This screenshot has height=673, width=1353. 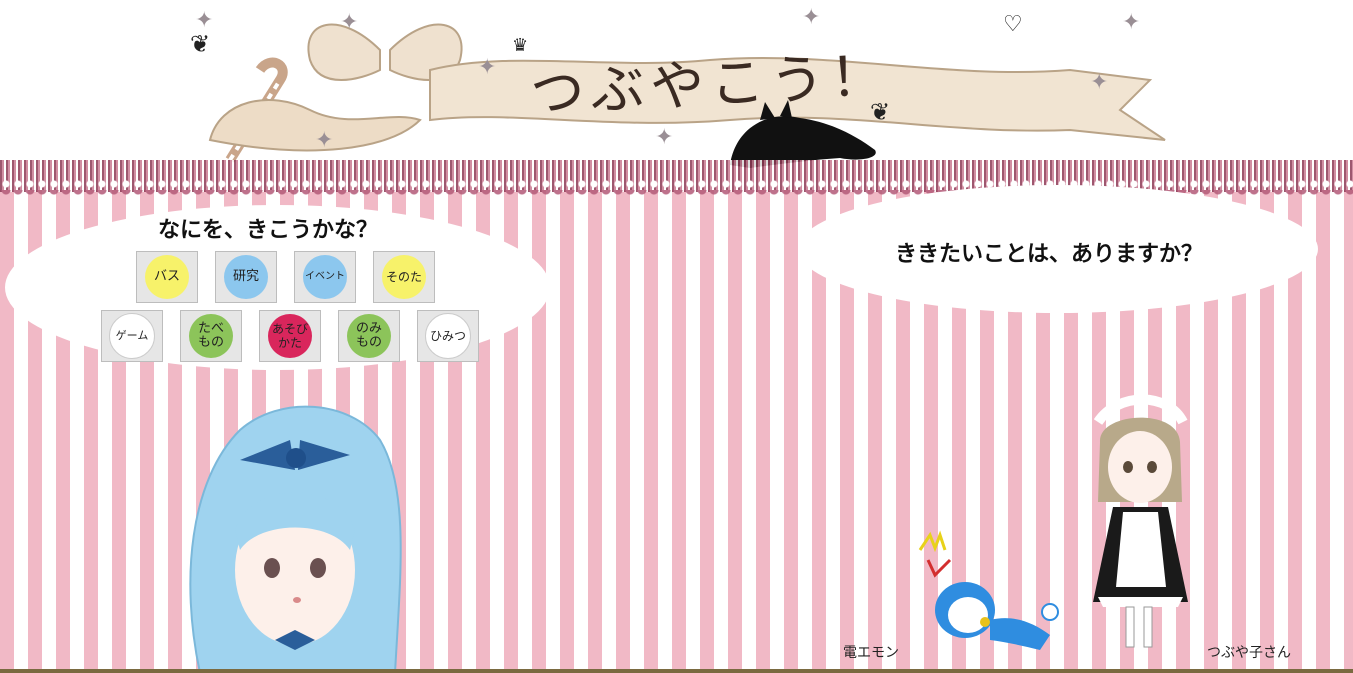 I want to click on category-label: あそび かた, so click(x=290, y=336).